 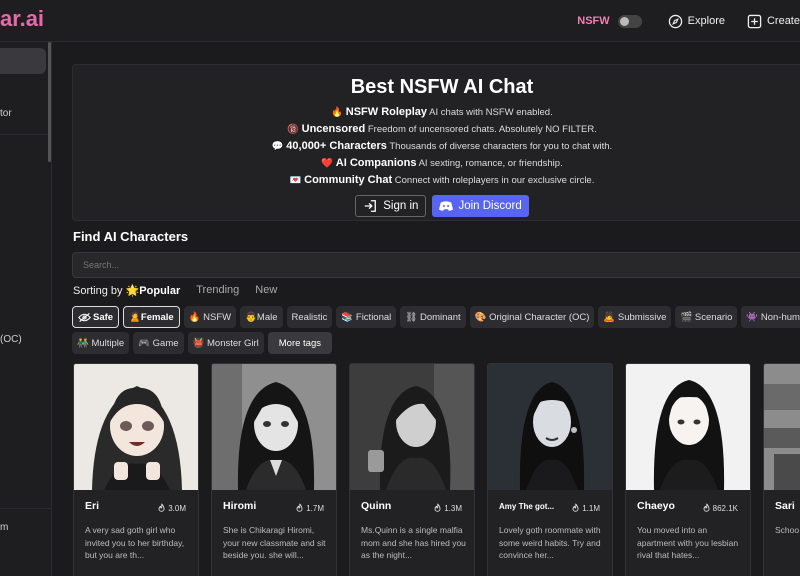 I want to click on sort-options: Sorting by 🌟Popular Trending New, so click(x=175, y=290).